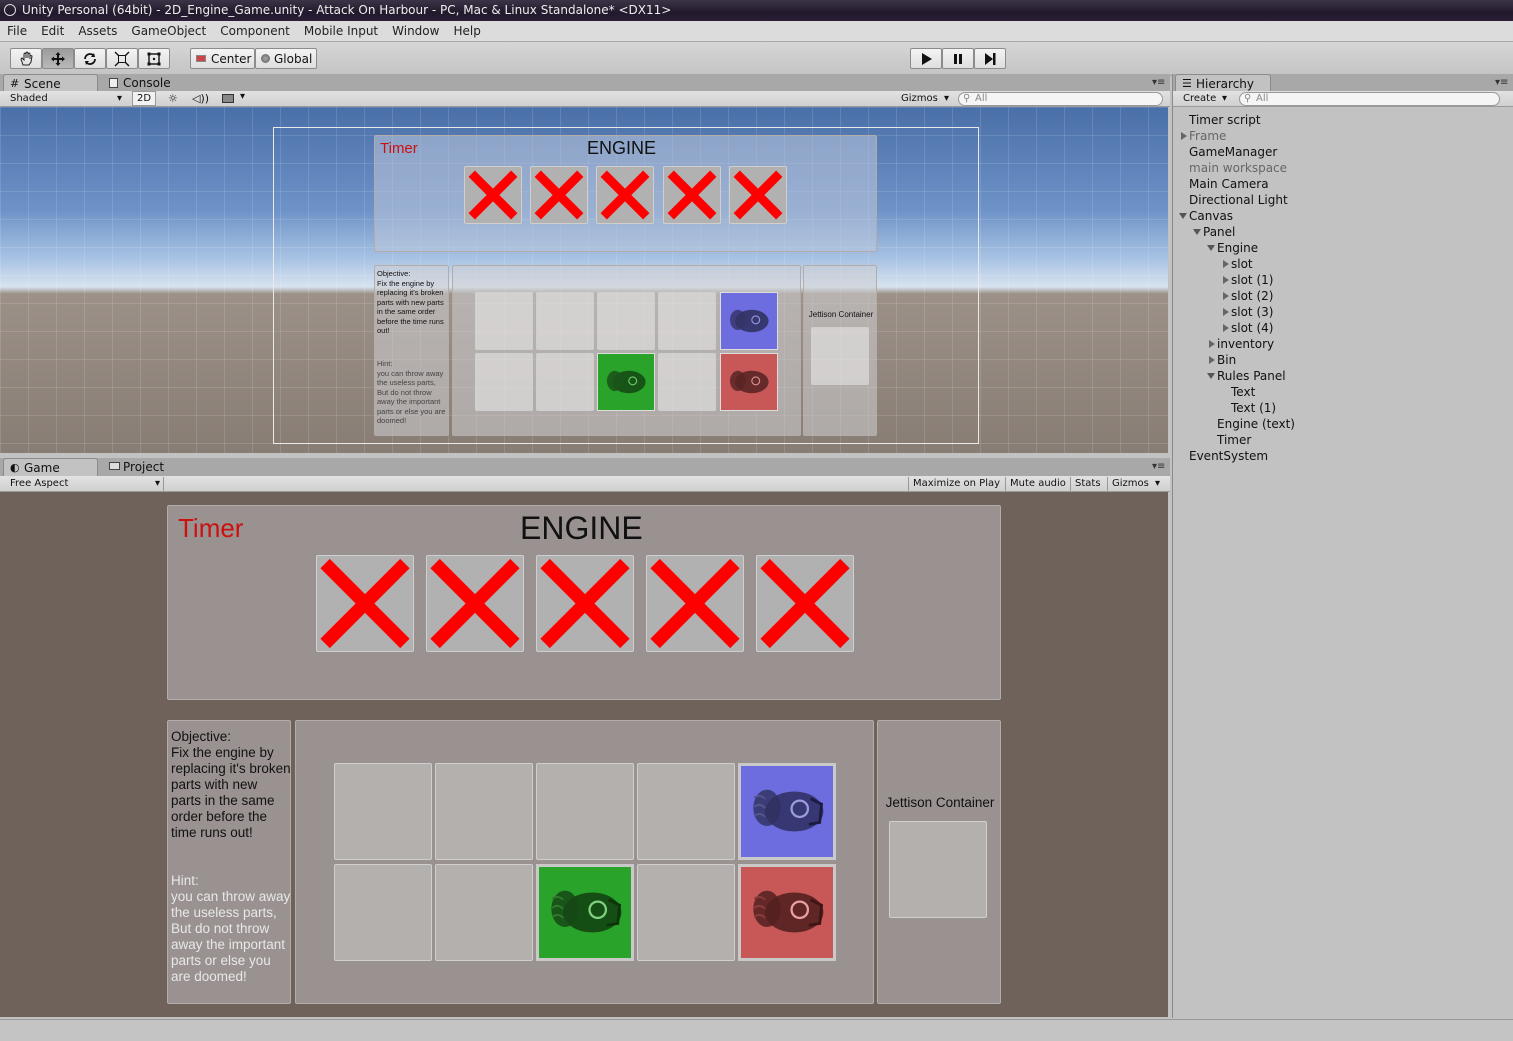 This screenshot has height=1041, width=1513. Describe the element at coordinates (58, 58) in the screenshot. I see `move-tool-button` at that location.